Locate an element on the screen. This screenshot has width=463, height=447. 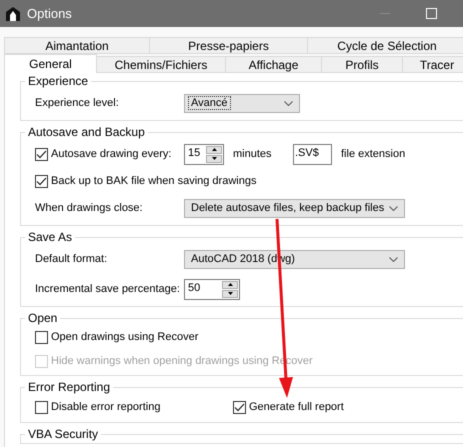
tab: Tracer is located at coordinates (432, 64).